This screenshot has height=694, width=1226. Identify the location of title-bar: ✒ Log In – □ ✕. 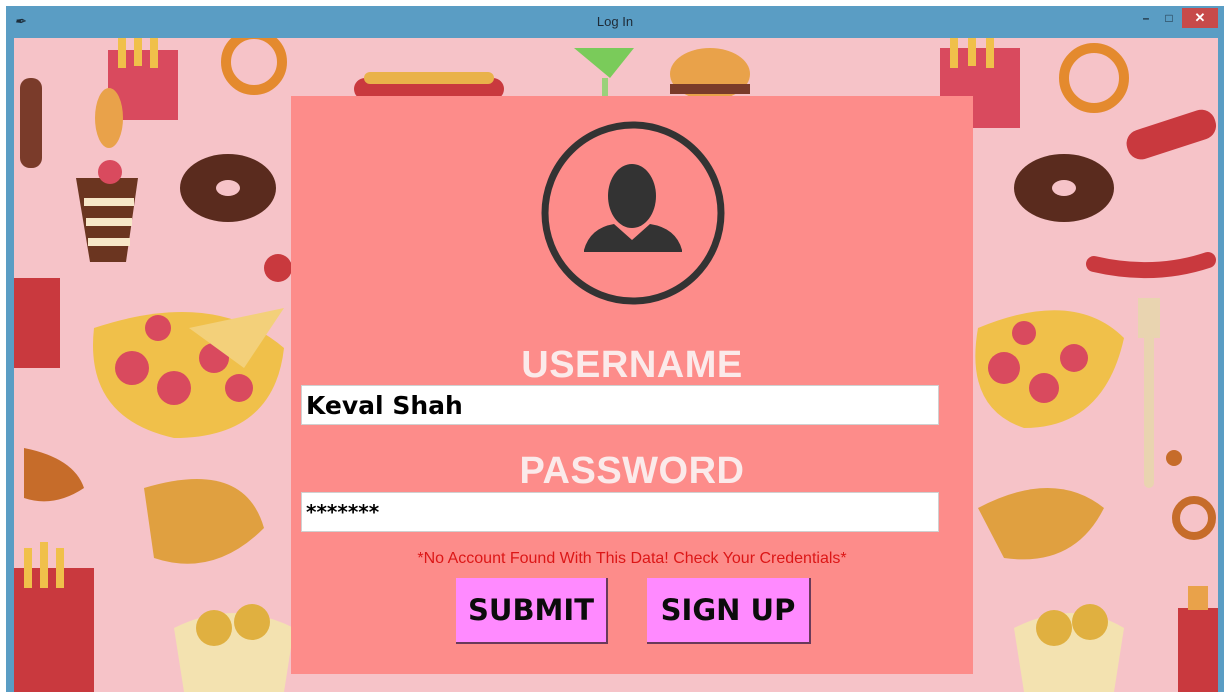
(615, 22).